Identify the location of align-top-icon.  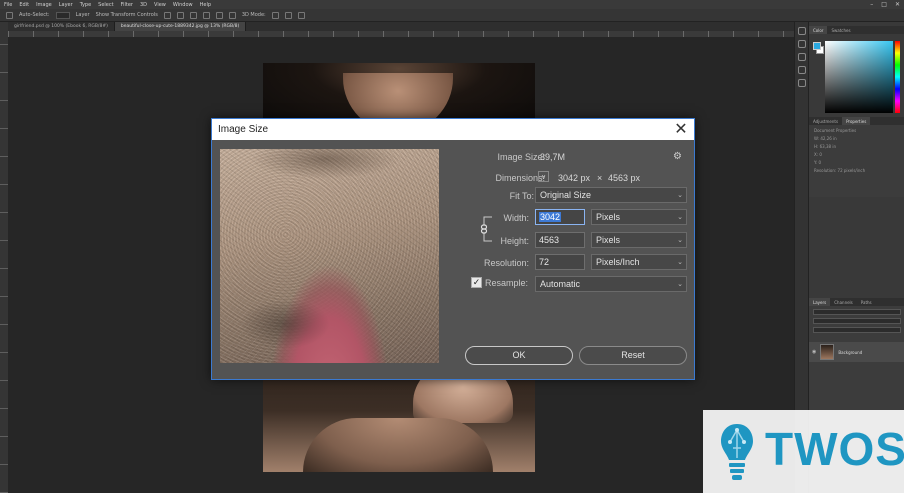
(167, 15).